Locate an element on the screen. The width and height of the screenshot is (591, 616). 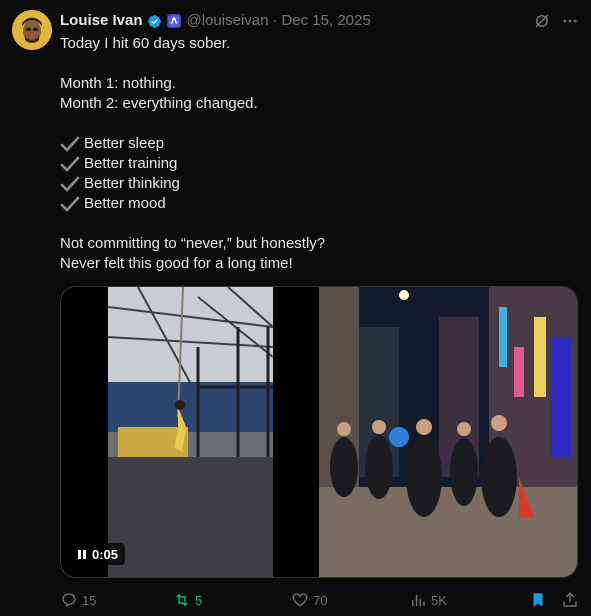
views-icon is located at coordinates (418, 600).